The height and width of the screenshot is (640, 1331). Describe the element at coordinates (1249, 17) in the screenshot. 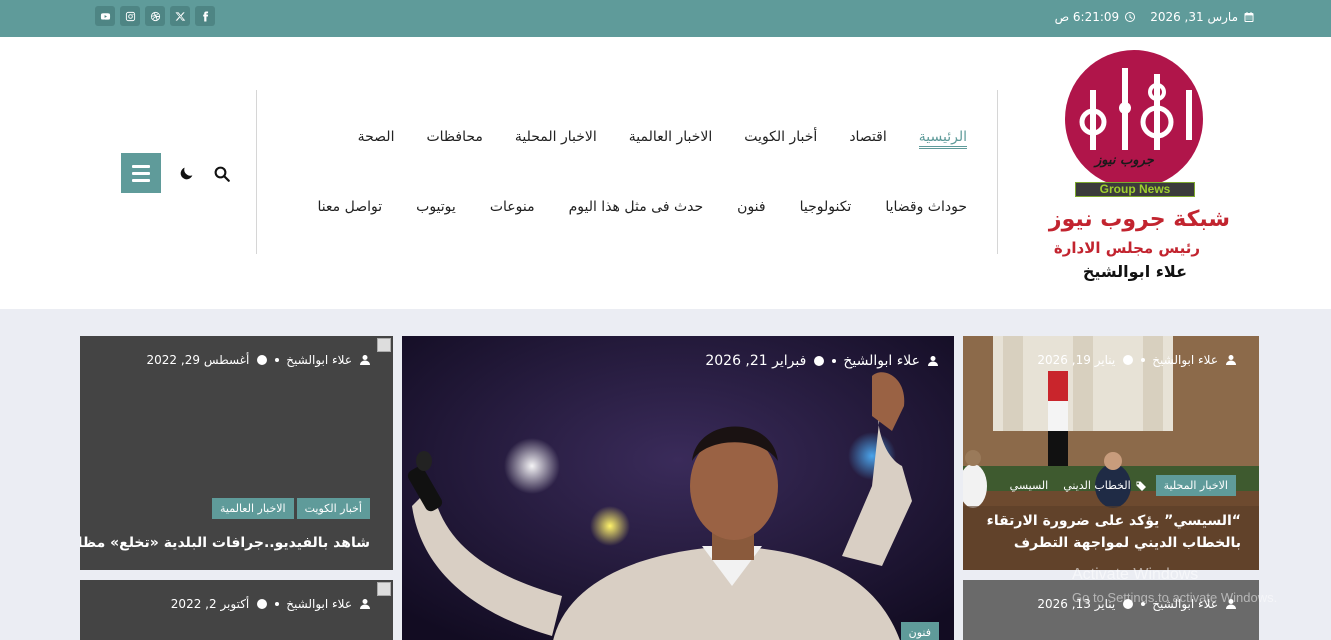

I see `calendar-icon` at that location.